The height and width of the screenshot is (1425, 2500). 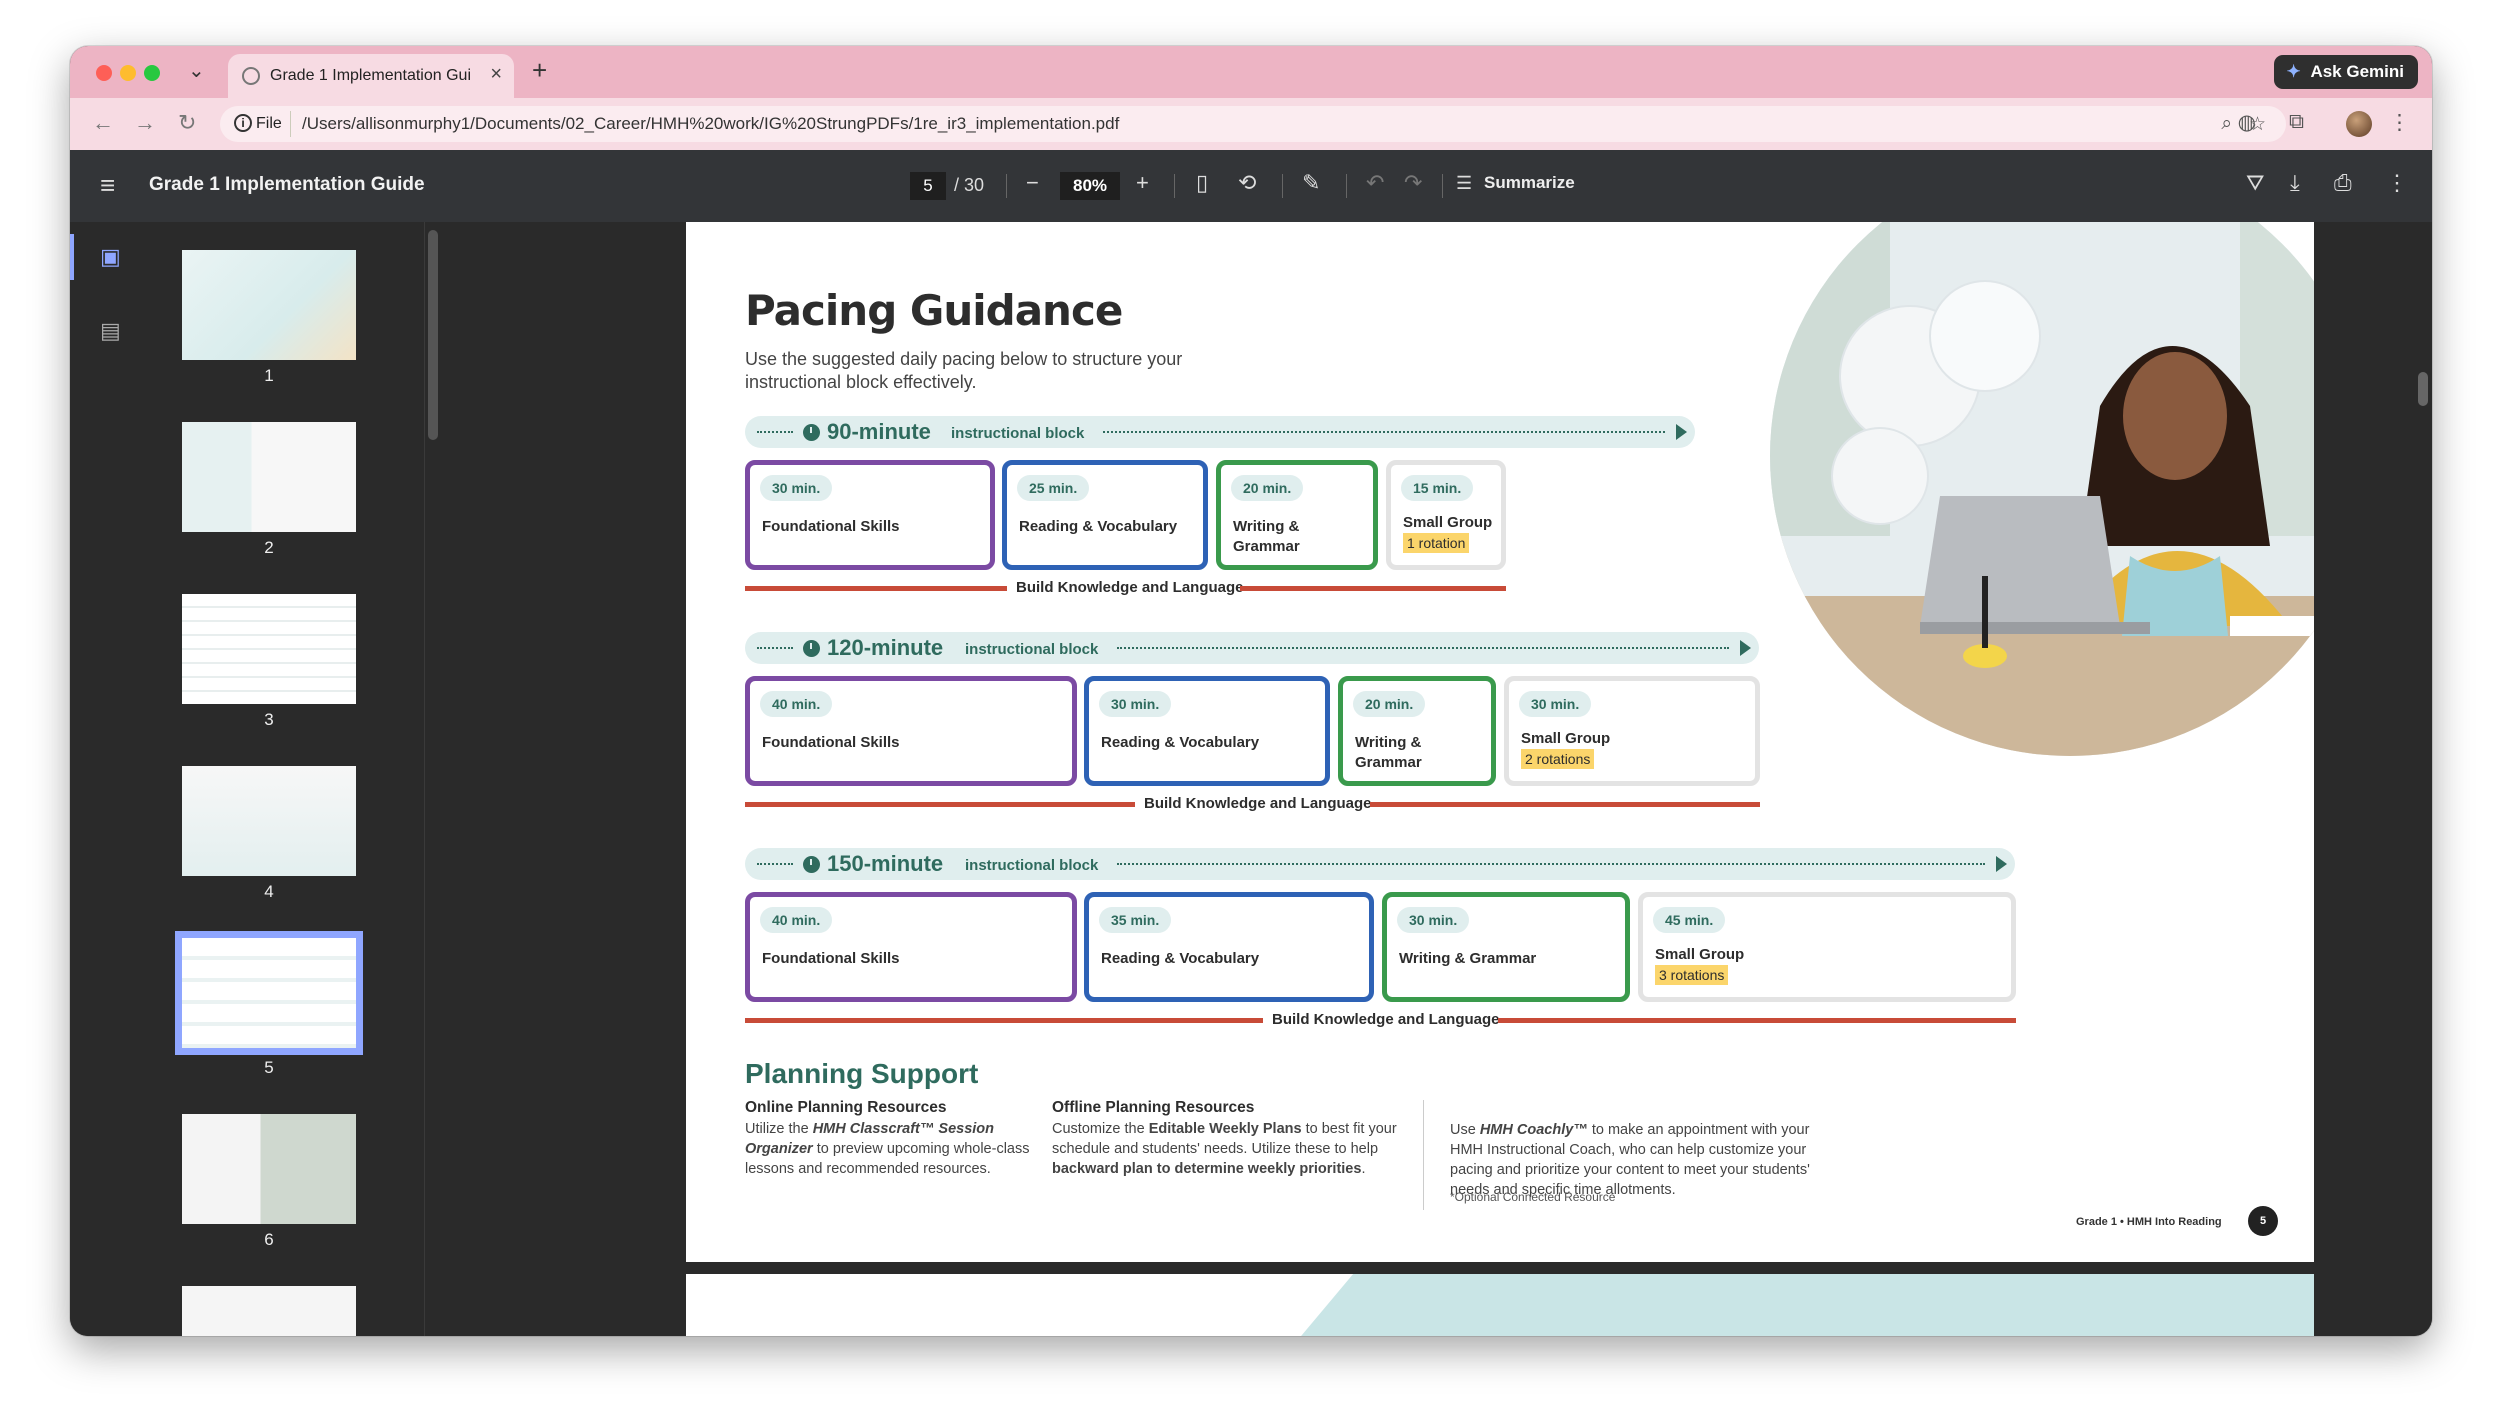 I want to click on clock-icon, so click(x=811, y=432).